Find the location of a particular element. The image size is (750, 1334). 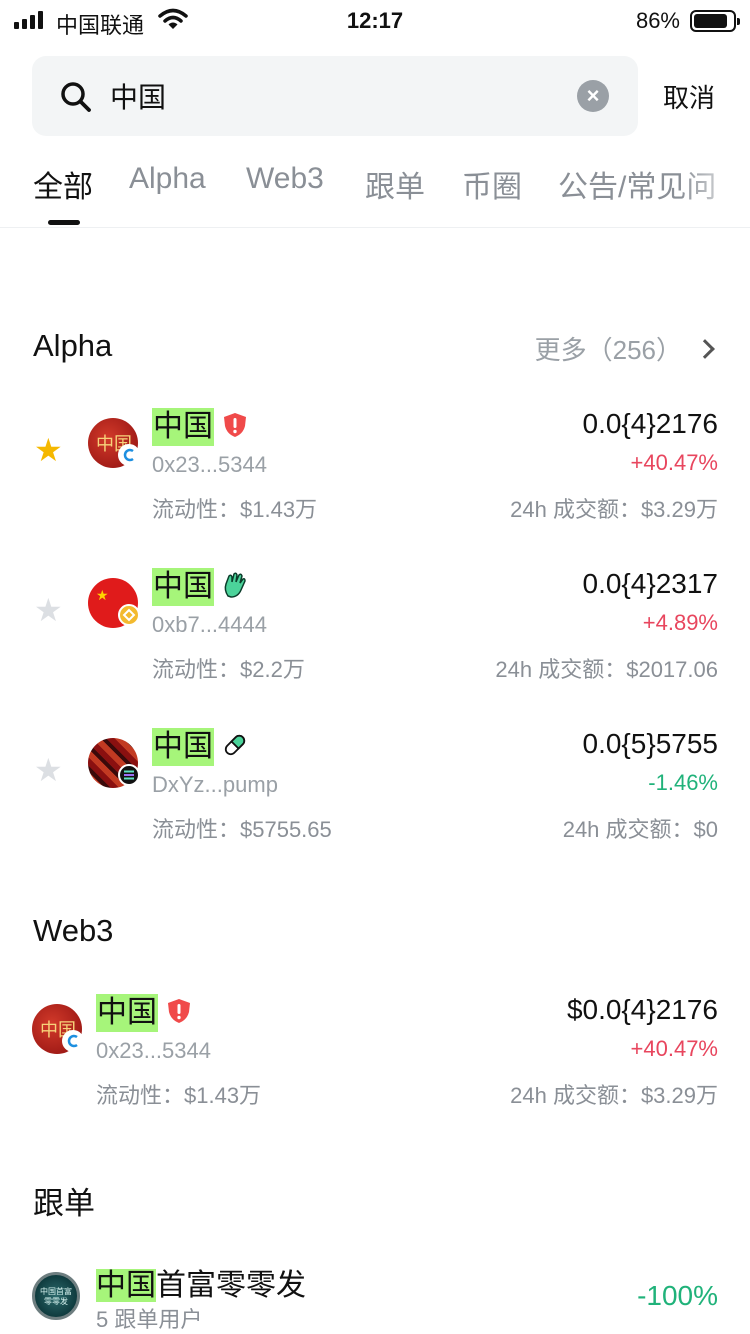

tab-active-indicator is located at coordinates (64, 222).